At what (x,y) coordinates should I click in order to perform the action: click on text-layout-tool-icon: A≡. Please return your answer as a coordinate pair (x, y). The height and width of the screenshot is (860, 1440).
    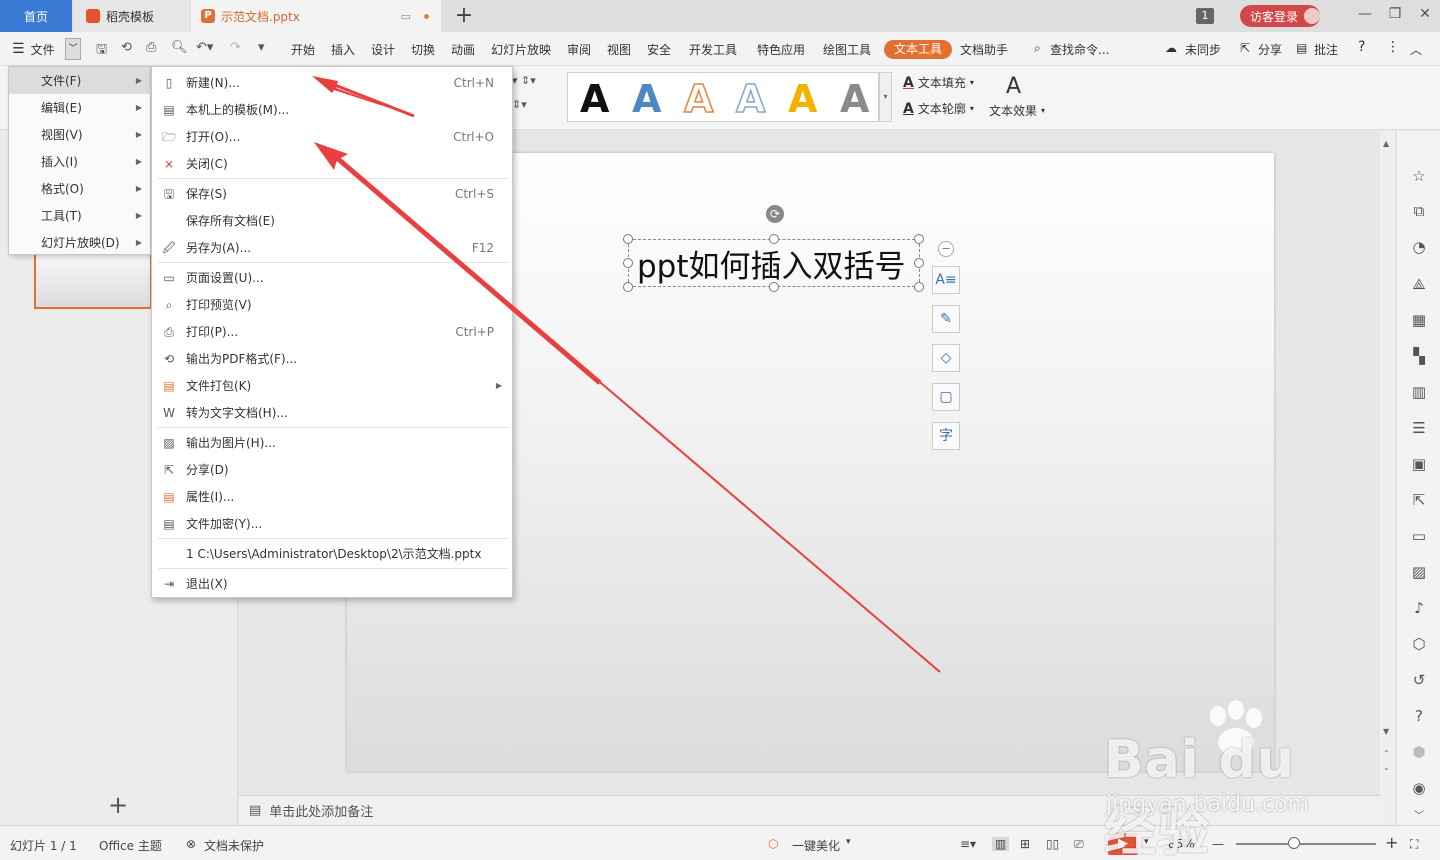
    Looking at the image, I should click on (946, 280).